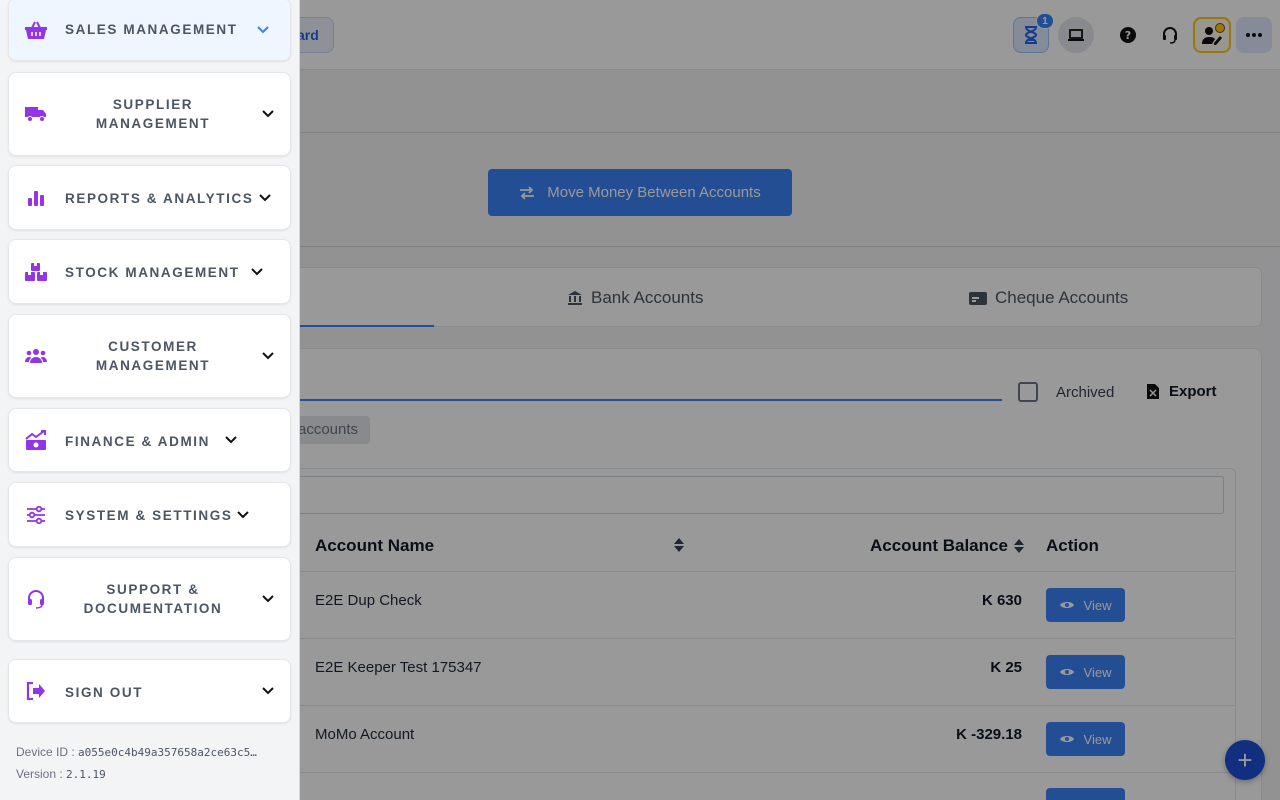  I want to click on sidebar-item-stock-management: STOCK MANAGEMENT, so click(149, 271).